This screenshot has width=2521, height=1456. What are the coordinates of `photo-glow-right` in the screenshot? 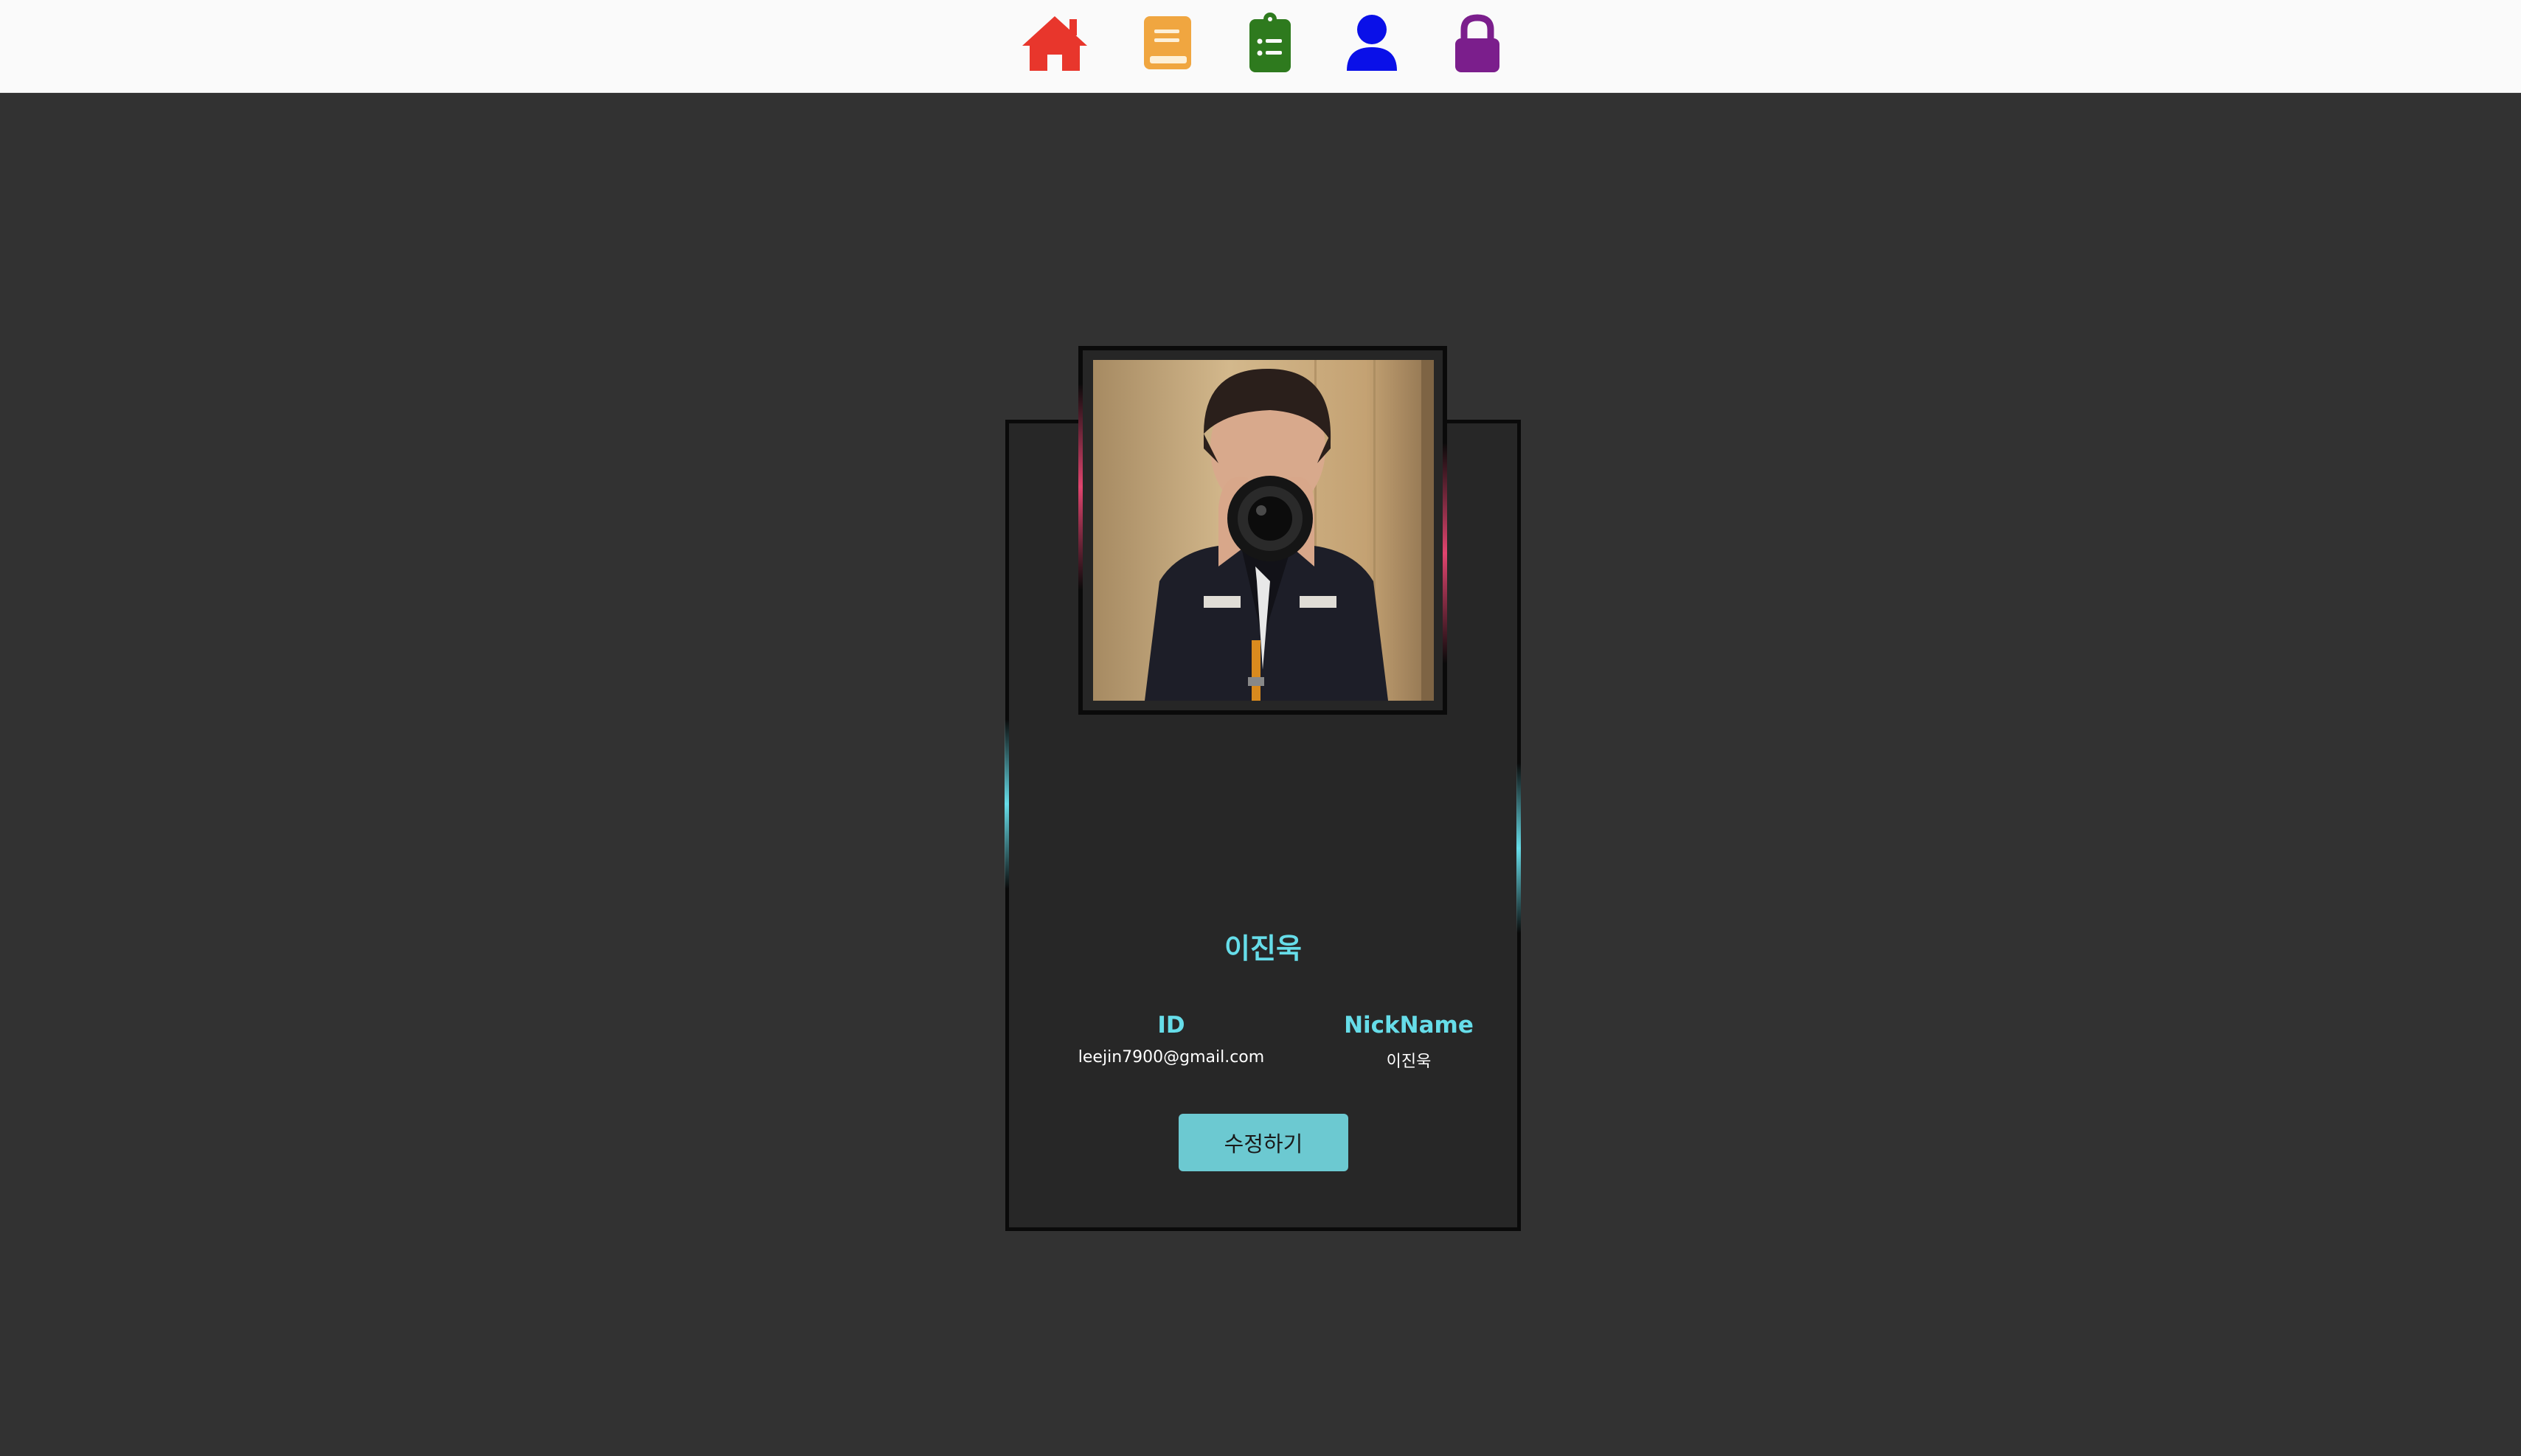 It's located at (1445, 553).